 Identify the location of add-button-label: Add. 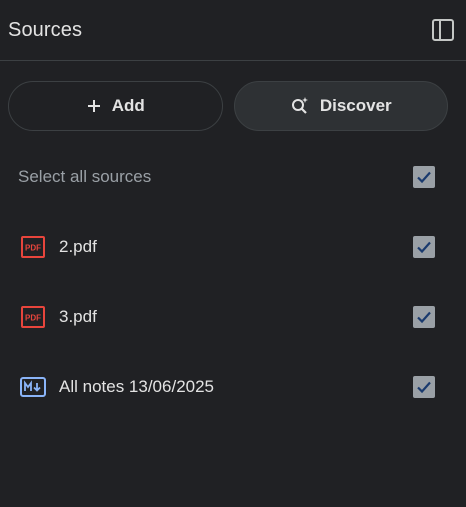
(128, 105).